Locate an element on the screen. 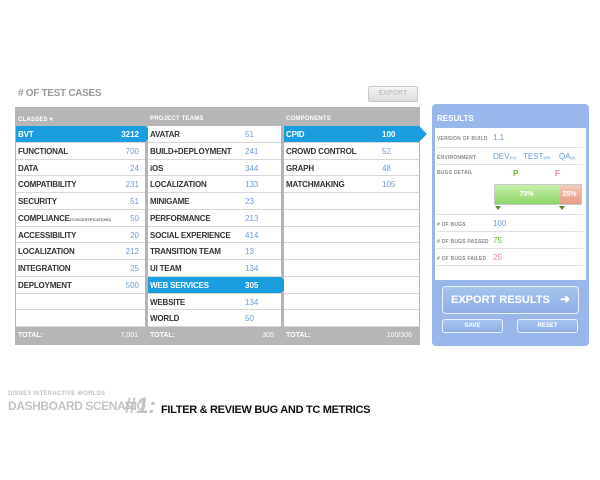  list-item: iOS 344 is located at coordinates (214, 168).